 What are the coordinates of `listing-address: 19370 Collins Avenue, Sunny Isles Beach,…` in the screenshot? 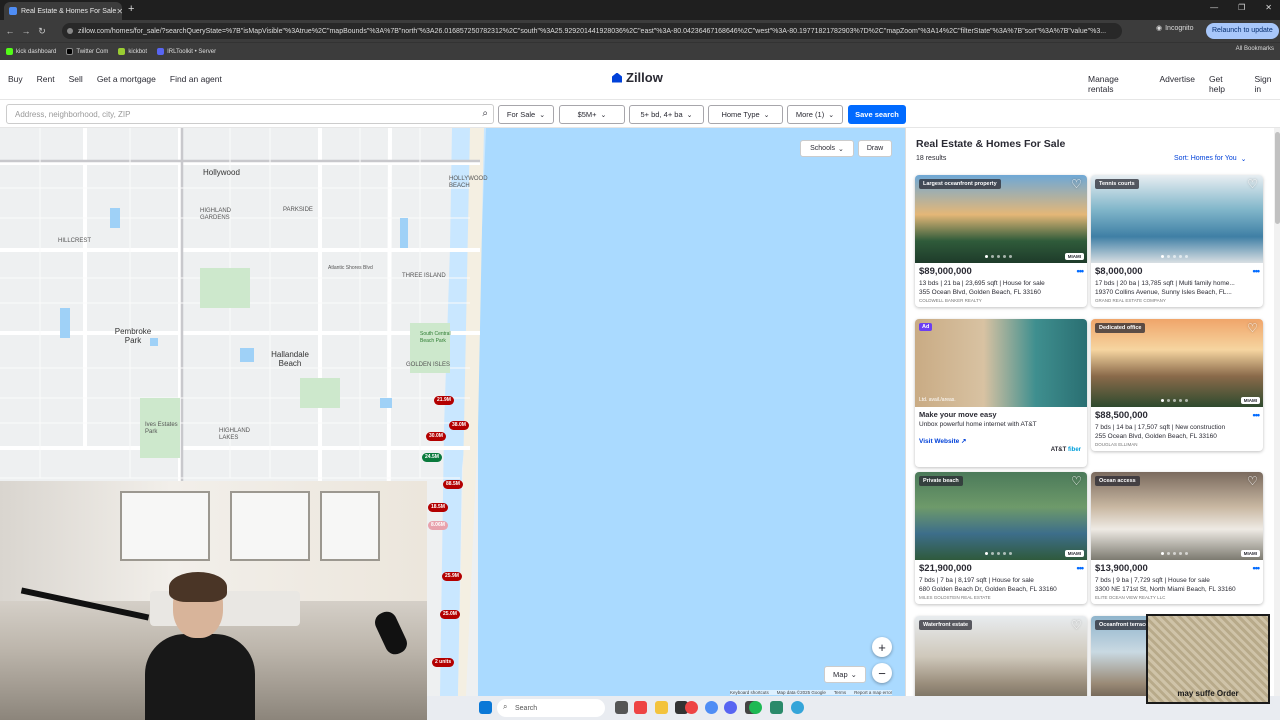 It's located at (1177, 292).